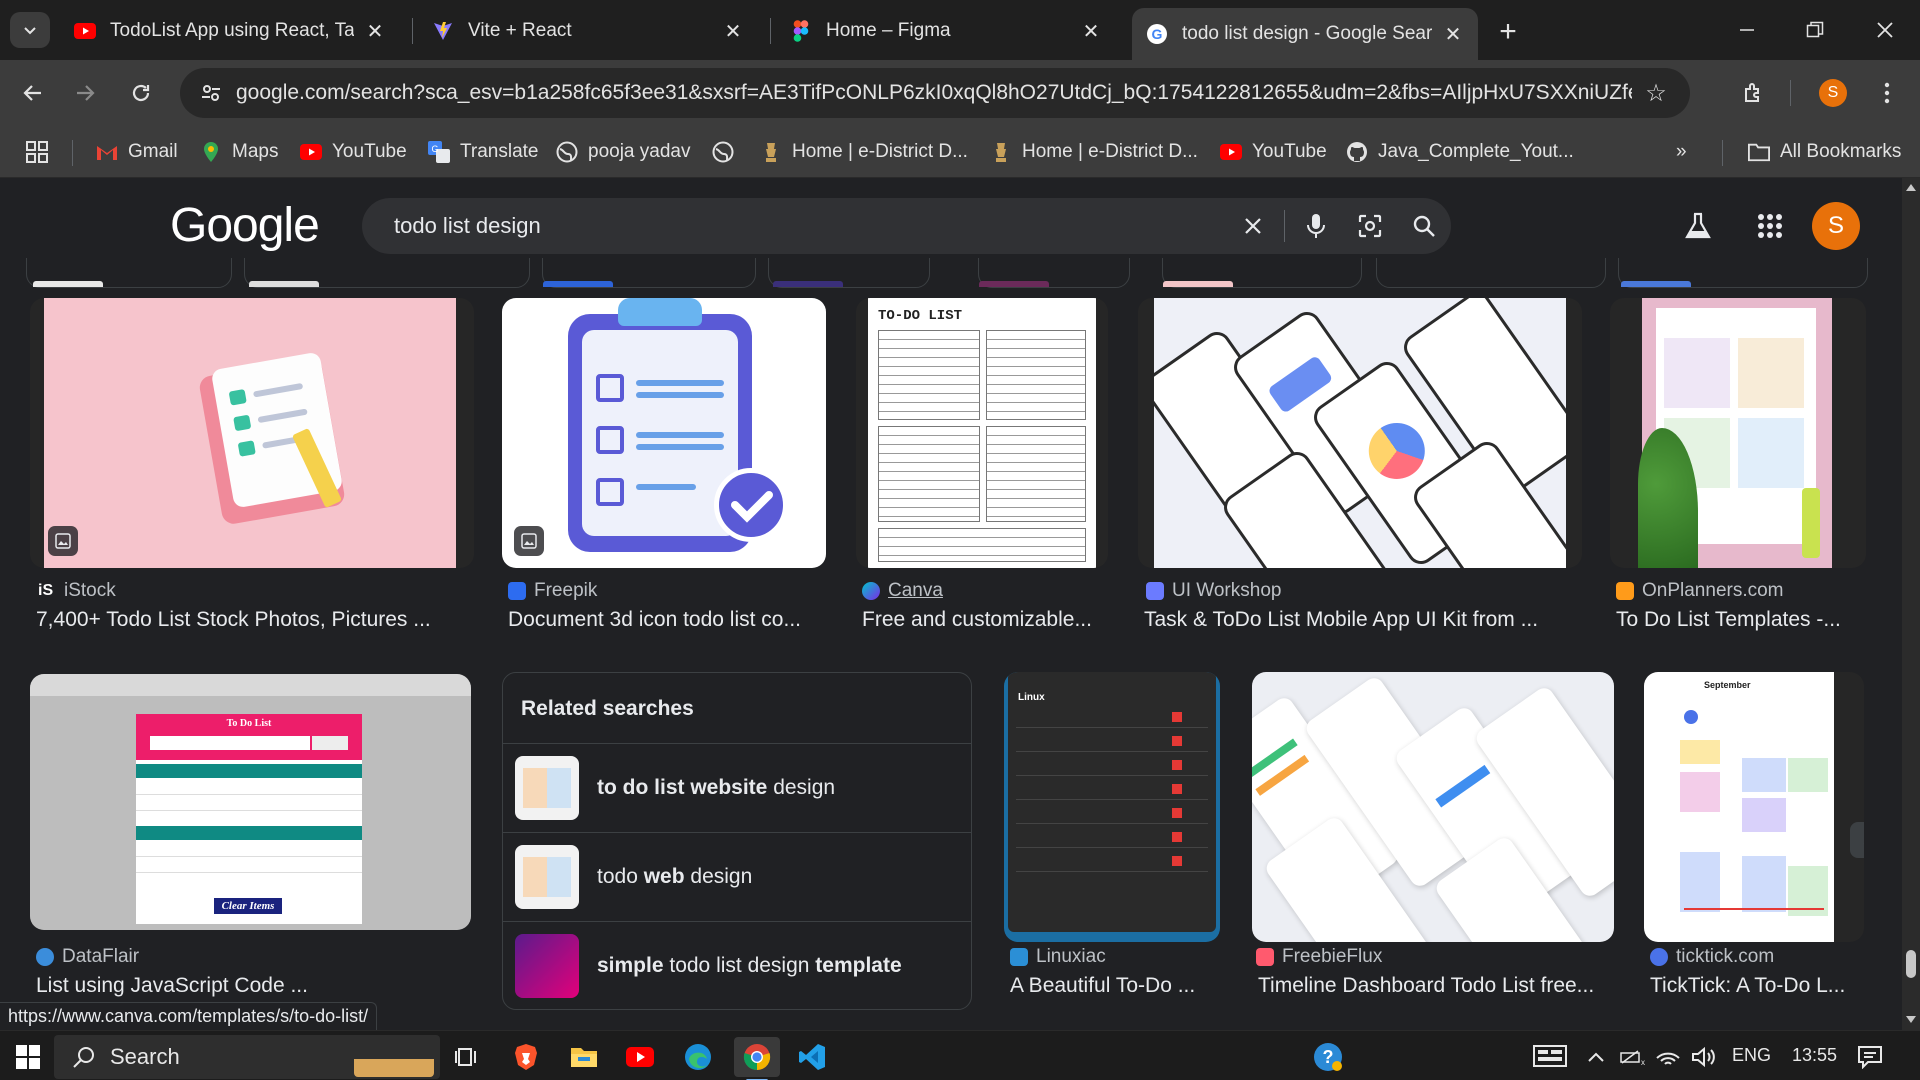 This screenshot has width=1920, height=1080. Describe the element at coordinates (757, 1058) in the screenshot. I see `chrome-icon` at that location.